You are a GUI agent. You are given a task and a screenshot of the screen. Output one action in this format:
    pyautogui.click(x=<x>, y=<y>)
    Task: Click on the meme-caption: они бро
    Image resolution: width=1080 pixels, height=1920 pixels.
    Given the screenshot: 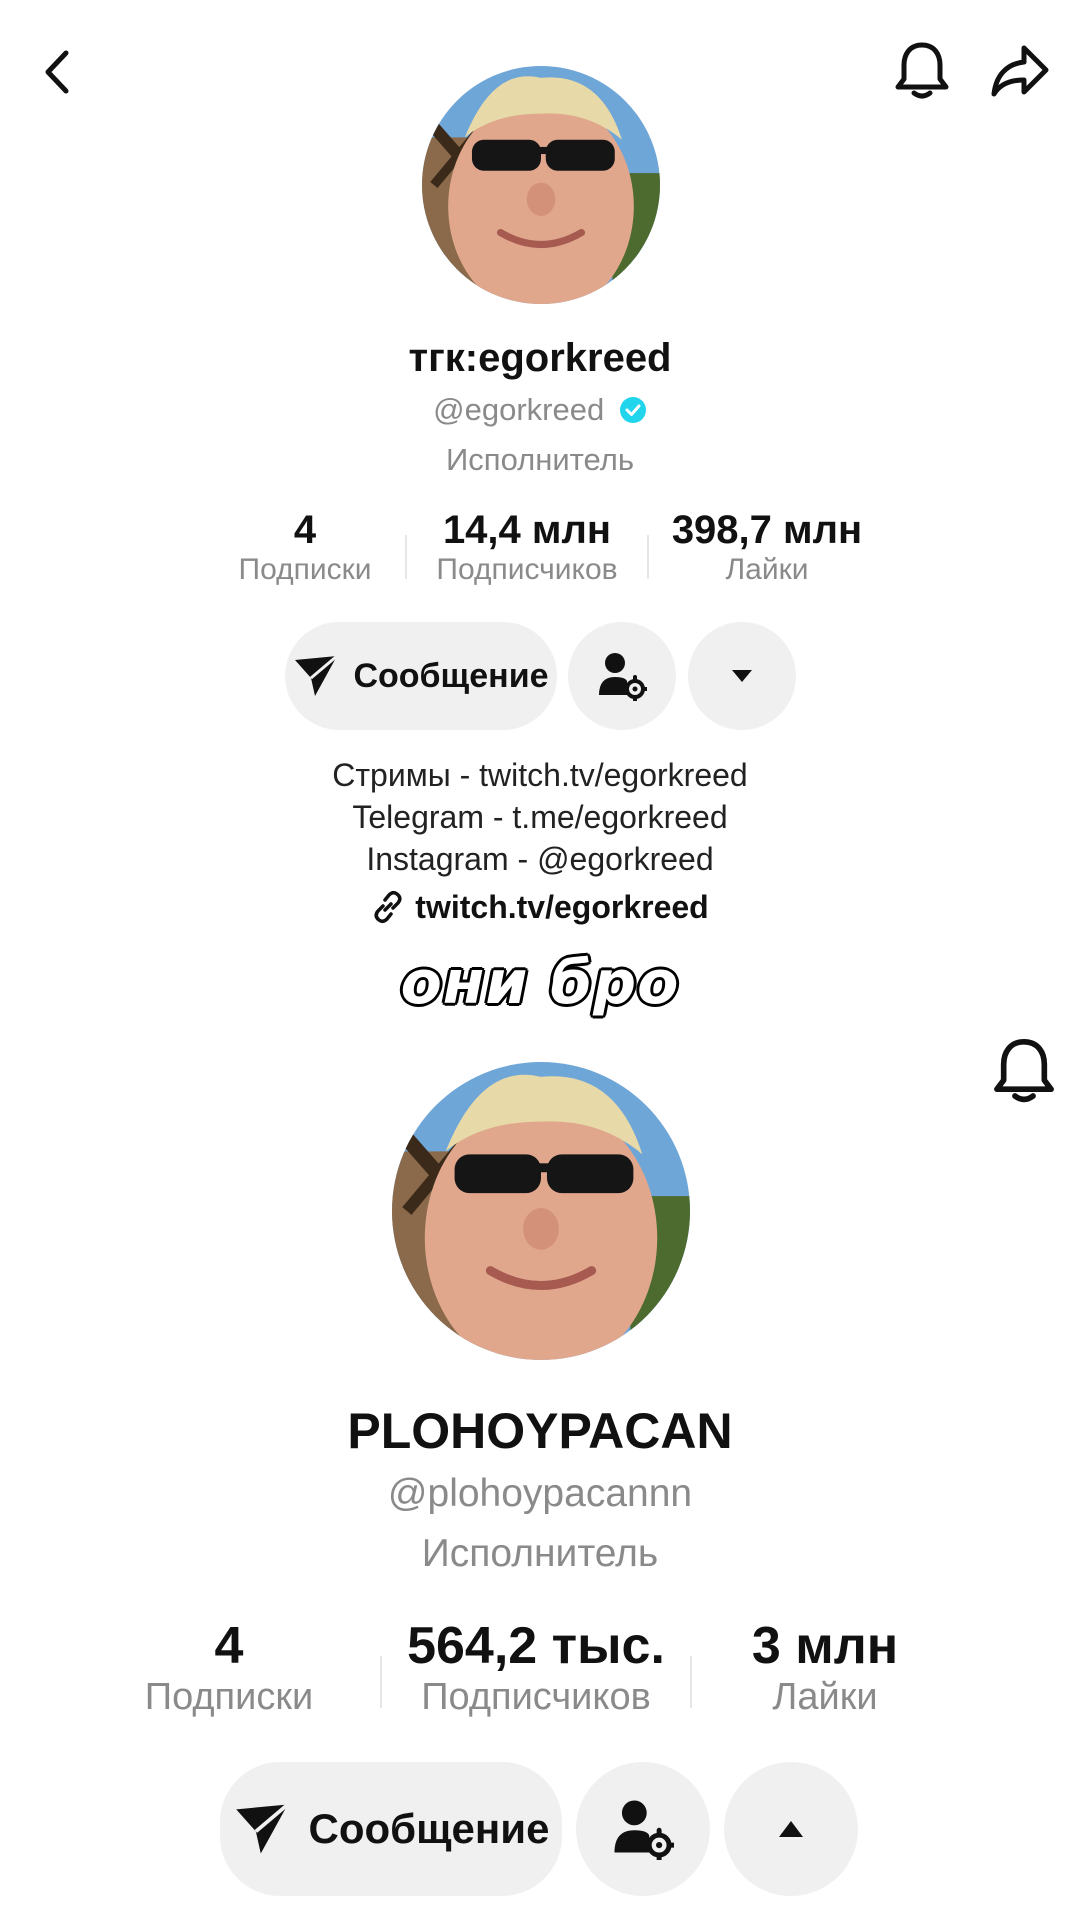 What is the action you would take?
    pyautogui.click(x=539, y=983)
    